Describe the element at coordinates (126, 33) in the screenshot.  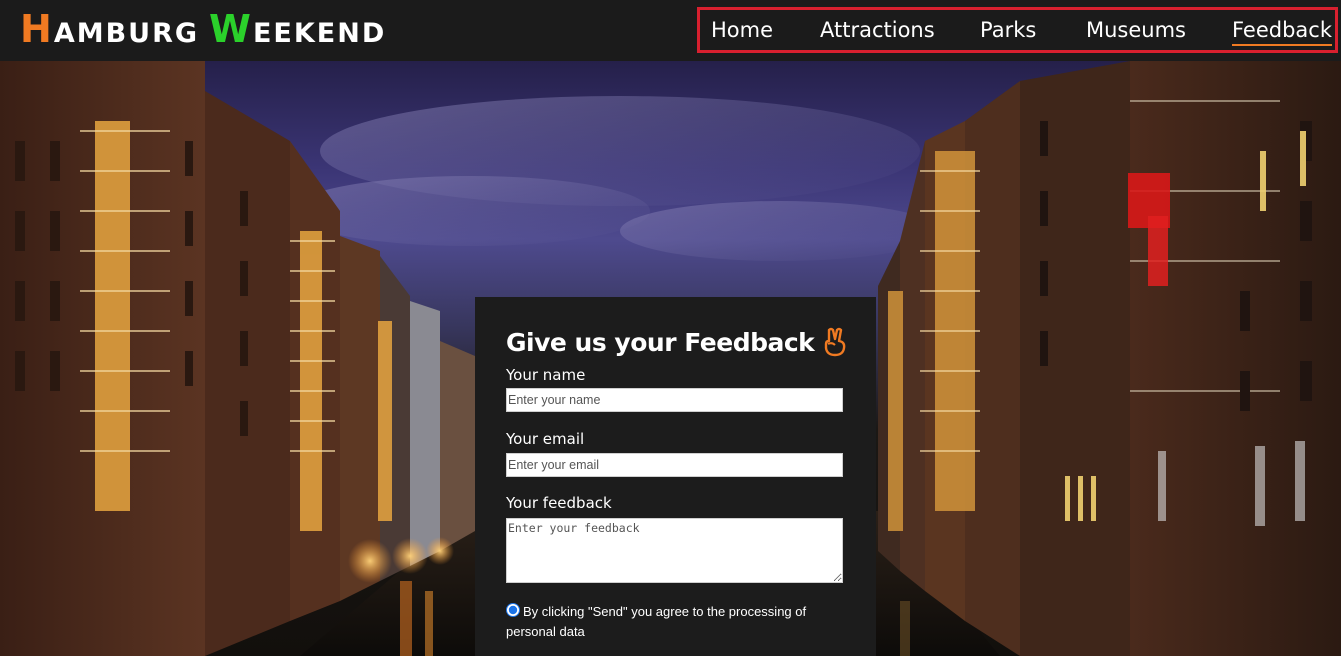
I see `logo-word-hamburg: AMBURG` at that location.